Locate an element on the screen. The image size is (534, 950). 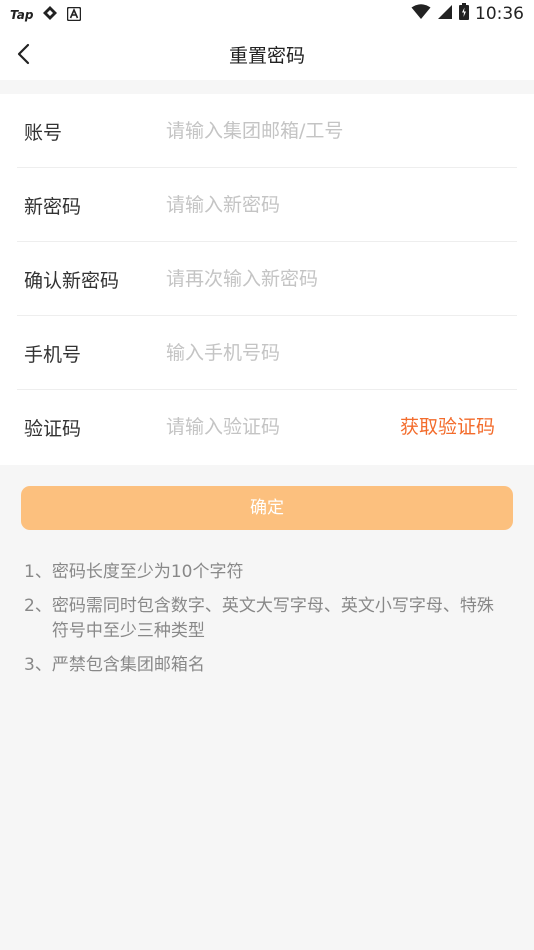
wifi-icon is located at coordinates (421, 13).